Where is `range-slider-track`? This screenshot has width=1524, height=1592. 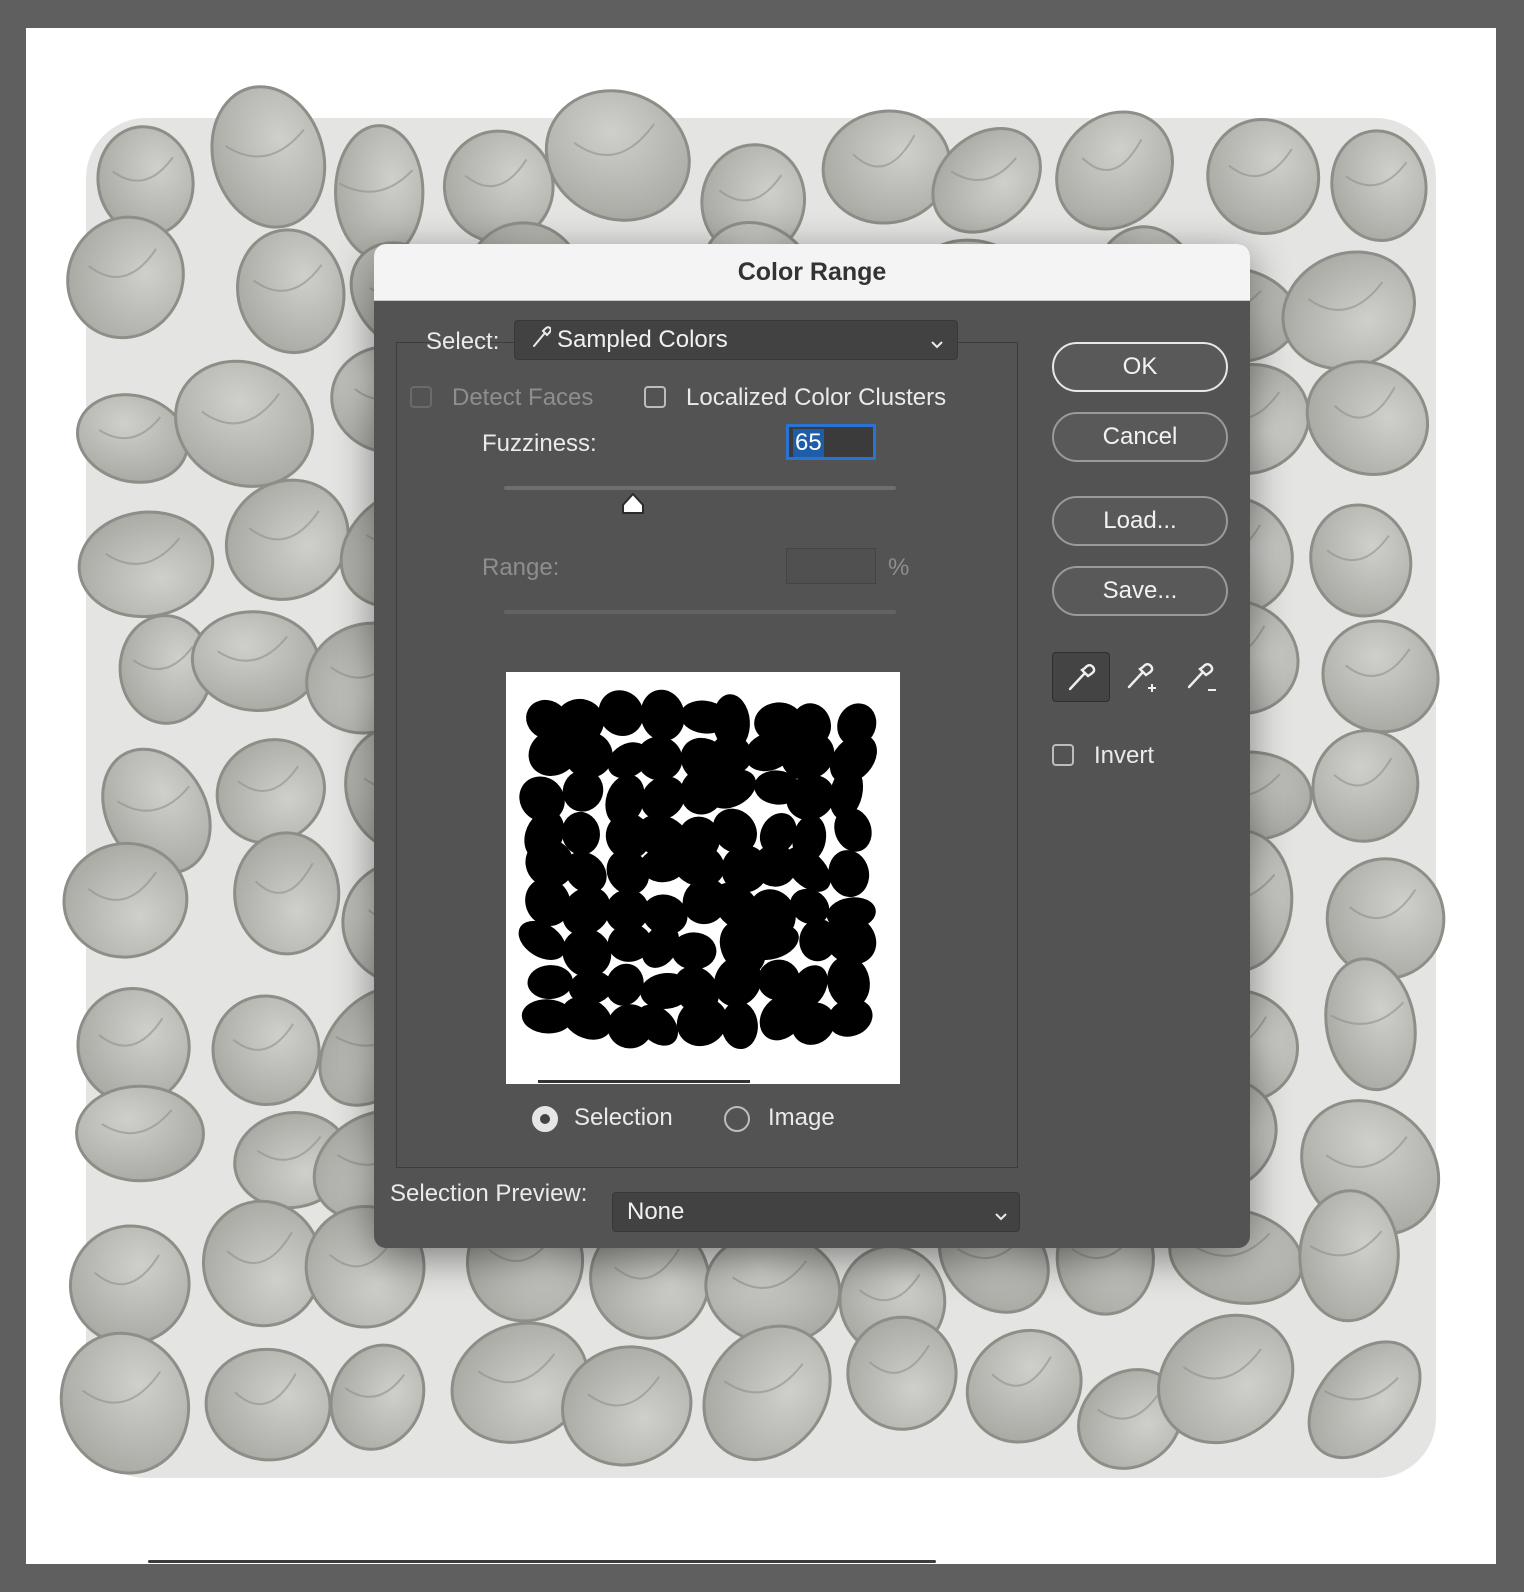
range-slider-track is located at coordinates (700, 612).